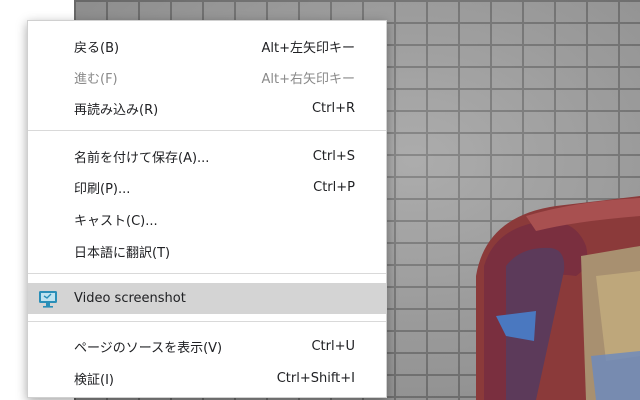  I want to click on red-armchair-image, so click(558, 298).